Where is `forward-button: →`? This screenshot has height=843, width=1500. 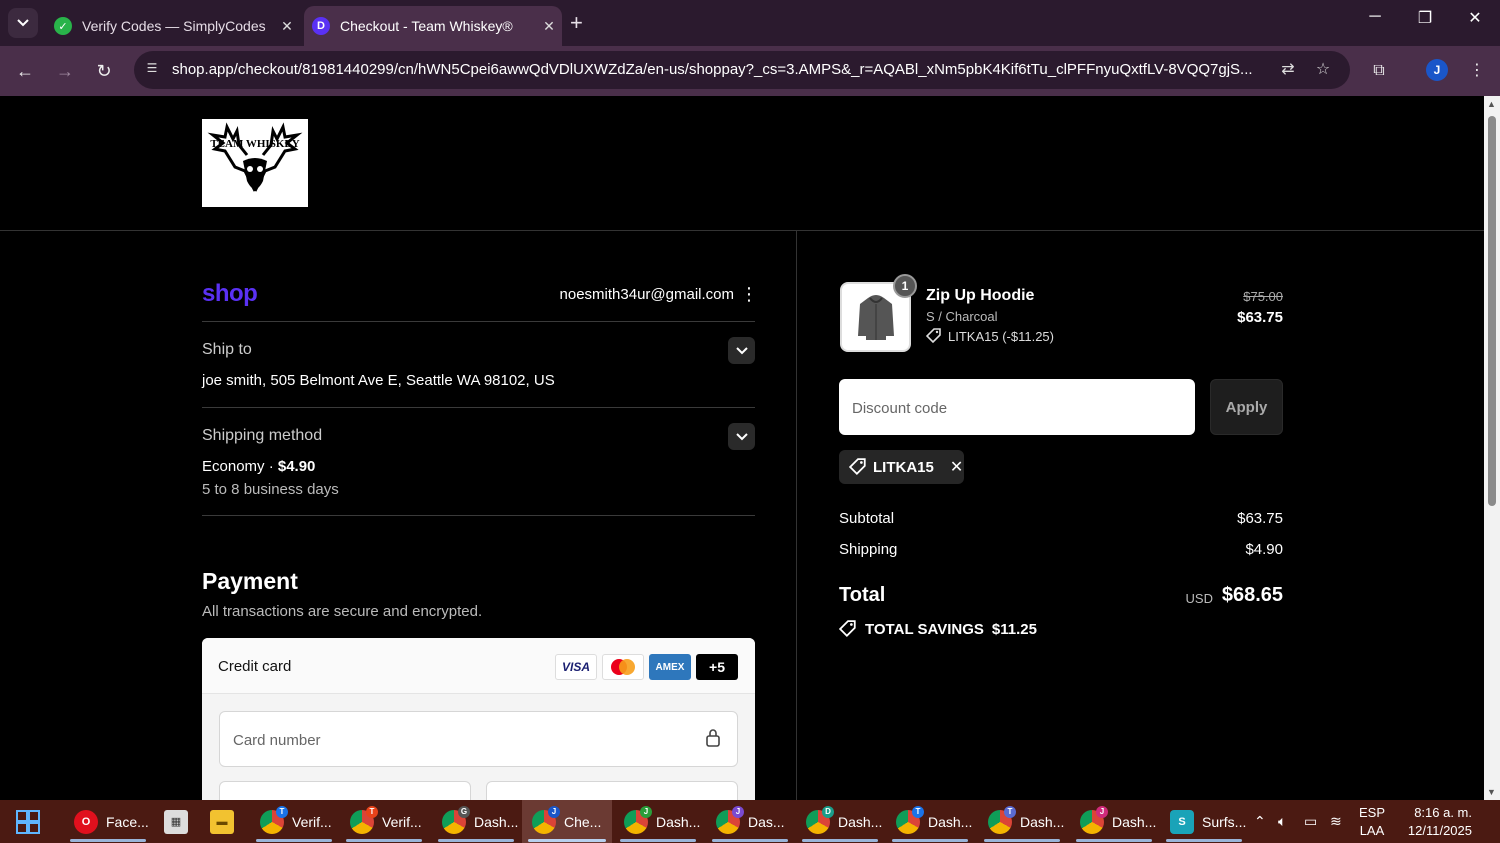 forward-button: → is located at coordinates (65, 71).